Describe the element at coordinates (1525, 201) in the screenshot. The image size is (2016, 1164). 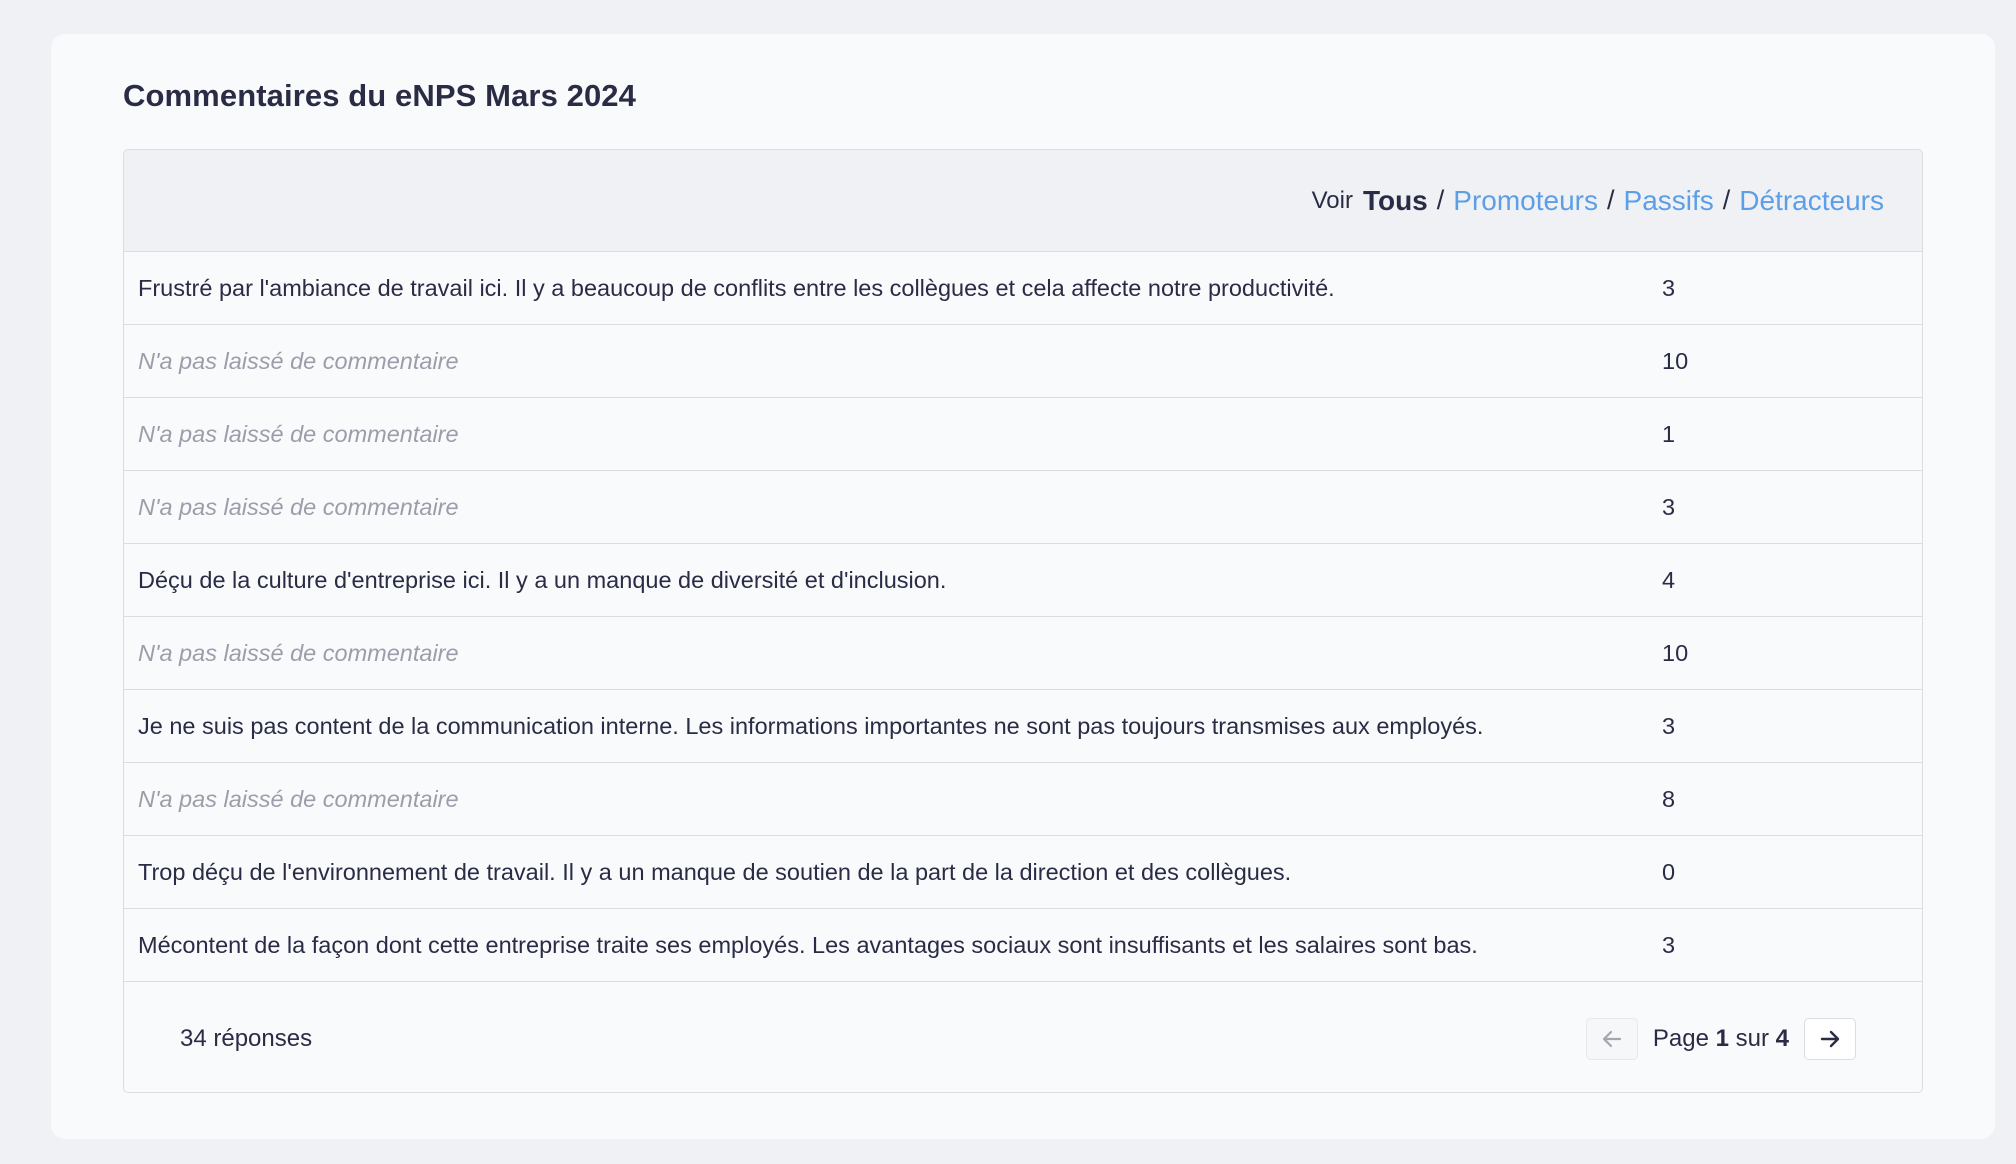
I see `filter-promoteurs-link: Promoteurs` at that location.